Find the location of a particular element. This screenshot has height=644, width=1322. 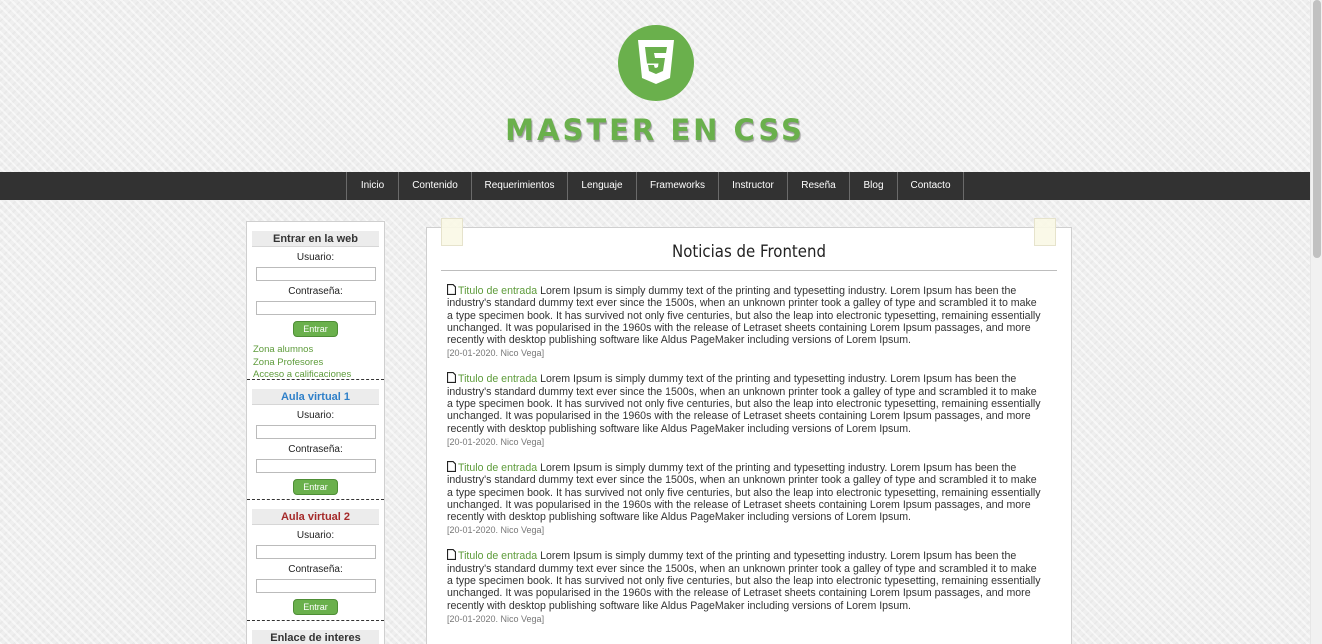

login-box-title: Entrar en la web is located at coordinates (315, 239).